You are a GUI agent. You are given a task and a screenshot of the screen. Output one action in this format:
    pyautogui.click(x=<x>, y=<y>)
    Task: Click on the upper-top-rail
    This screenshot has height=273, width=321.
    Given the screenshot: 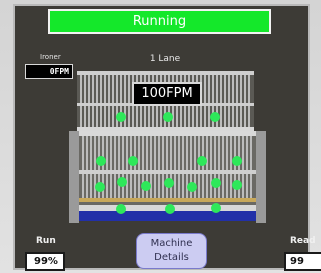 What is the action you would take?
    pyautogui.click(x=165, y=73)
    